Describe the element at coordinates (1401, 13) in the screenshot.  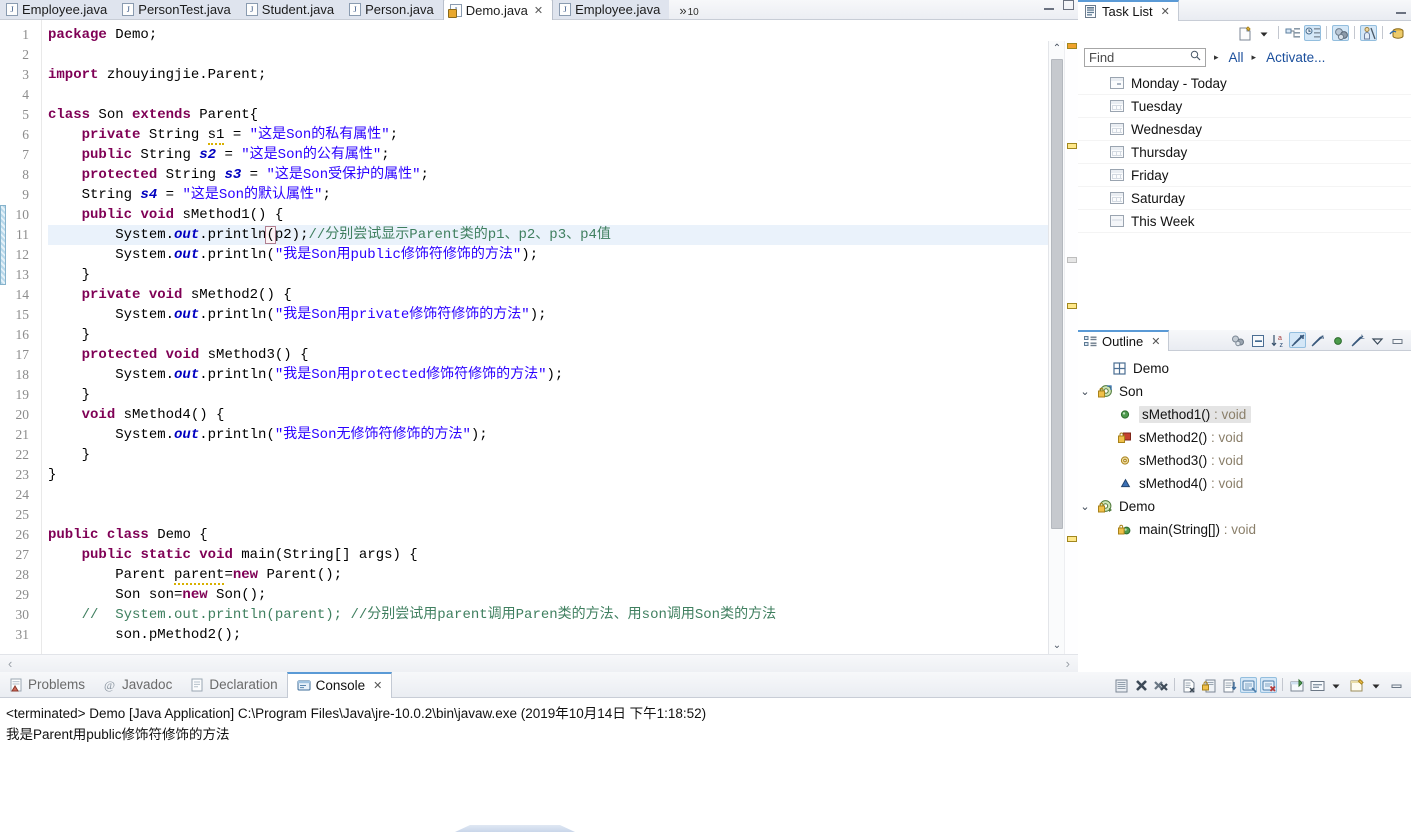
I see `task-list-minimize-icon` at that location.